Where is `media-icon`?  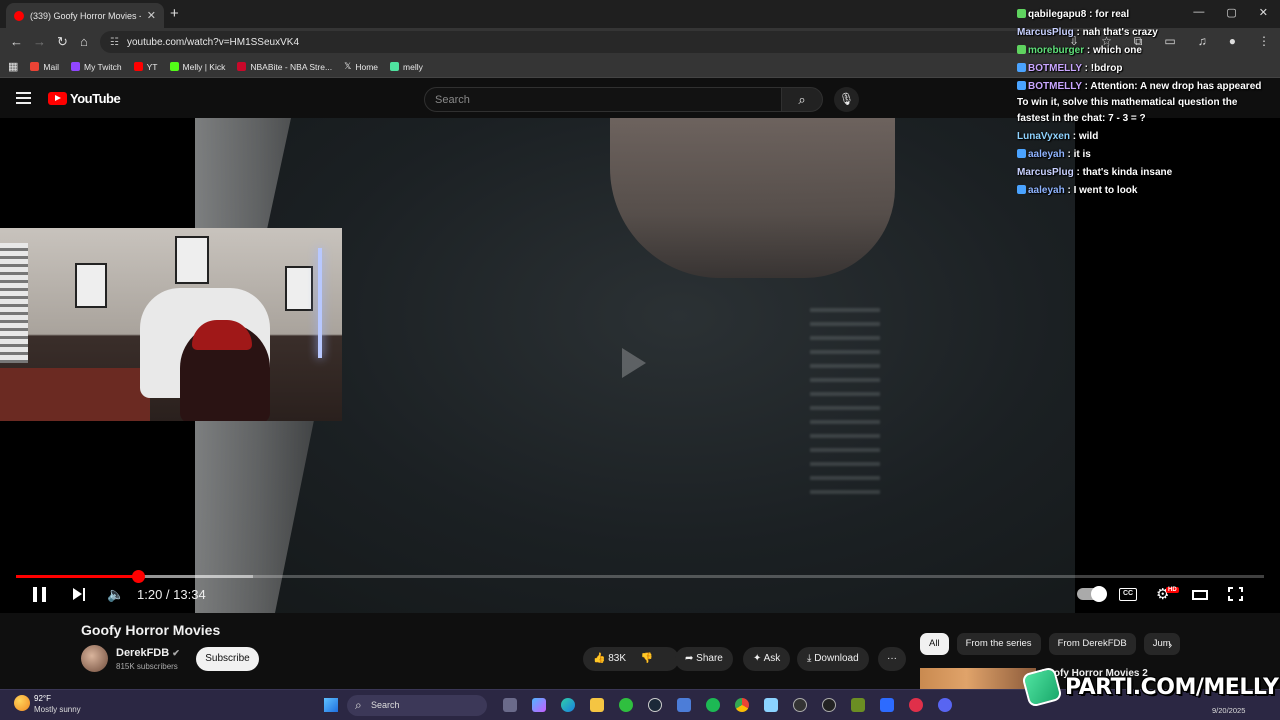 media-icon is located at coordinates (771, 705).